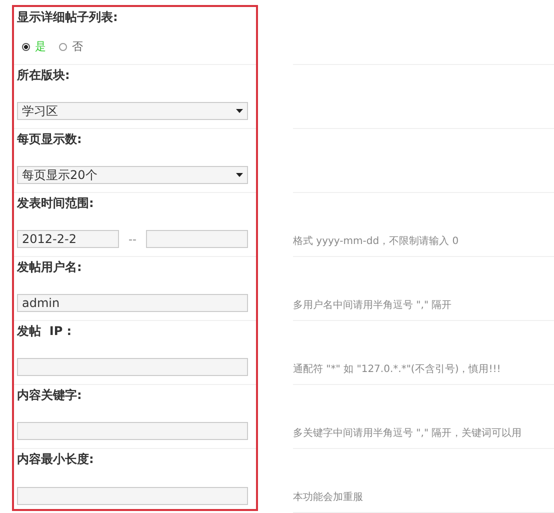 Image resolution: width=554 pixels, height=513 pixels. What do you see at coordinates (397, 369) in the screenshot?
I see `hint-text: 通配符 "*" 如 "127.0.*.*"(不含引号)，慎用!!!` at bounding box center [397, 369].